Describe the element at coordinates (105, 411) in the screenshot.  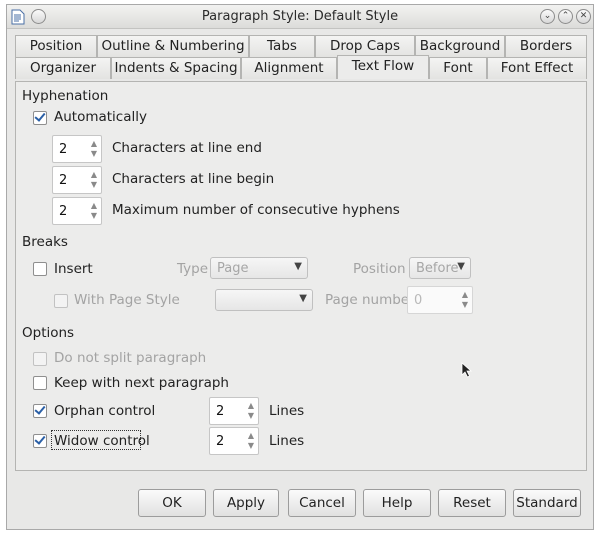
I see `orphan-control-label: Orphan control` at that location.